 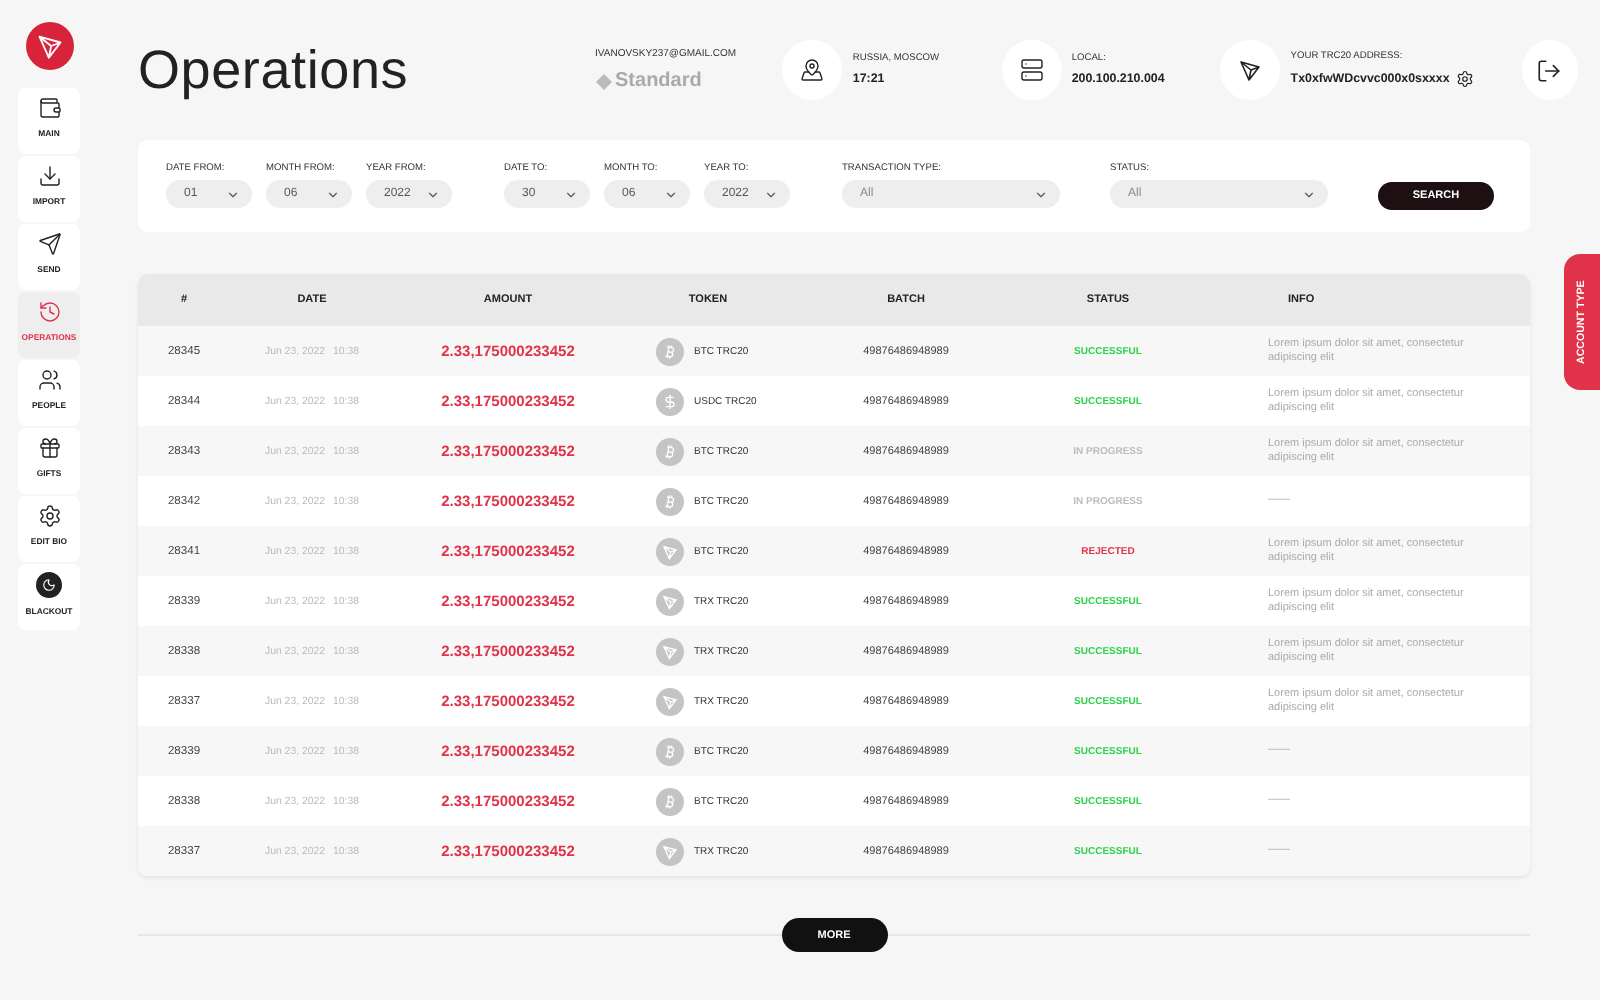 I want to click on download-icon, so click(x=49, y=176).